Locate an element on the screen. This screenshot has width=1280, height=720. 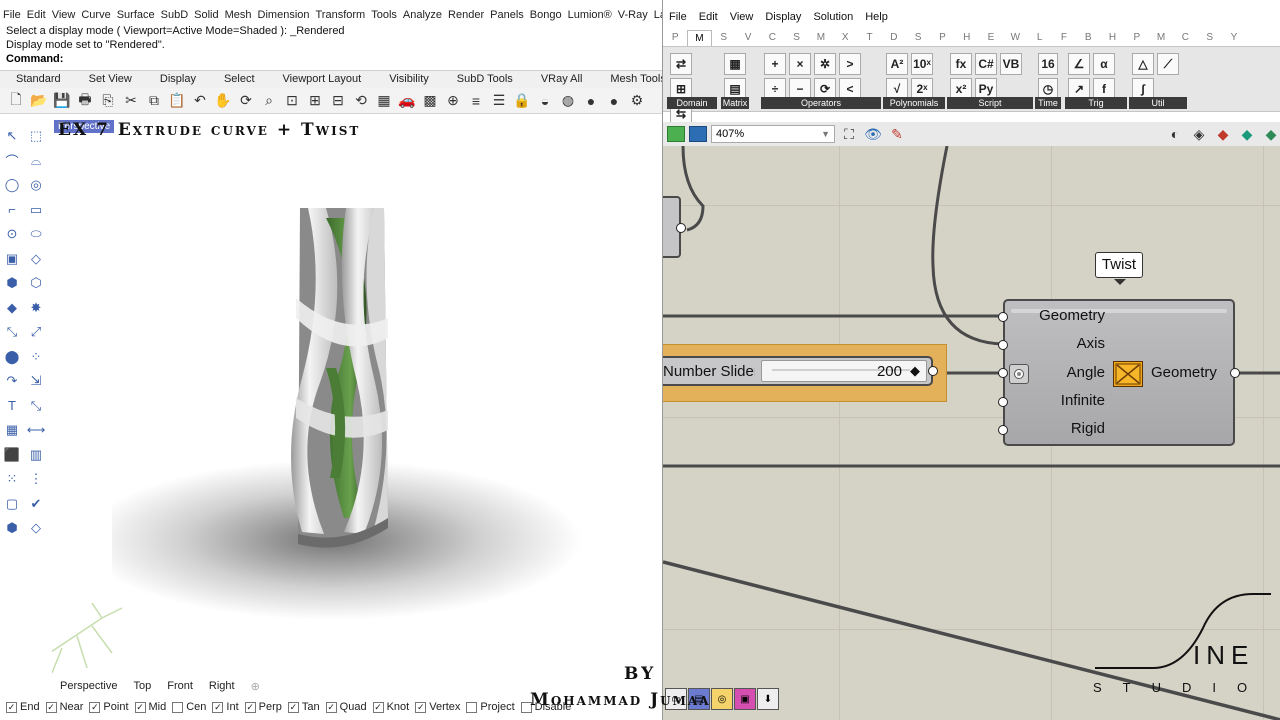
box-icon: ⬢ is located at coordinates (12, 283).